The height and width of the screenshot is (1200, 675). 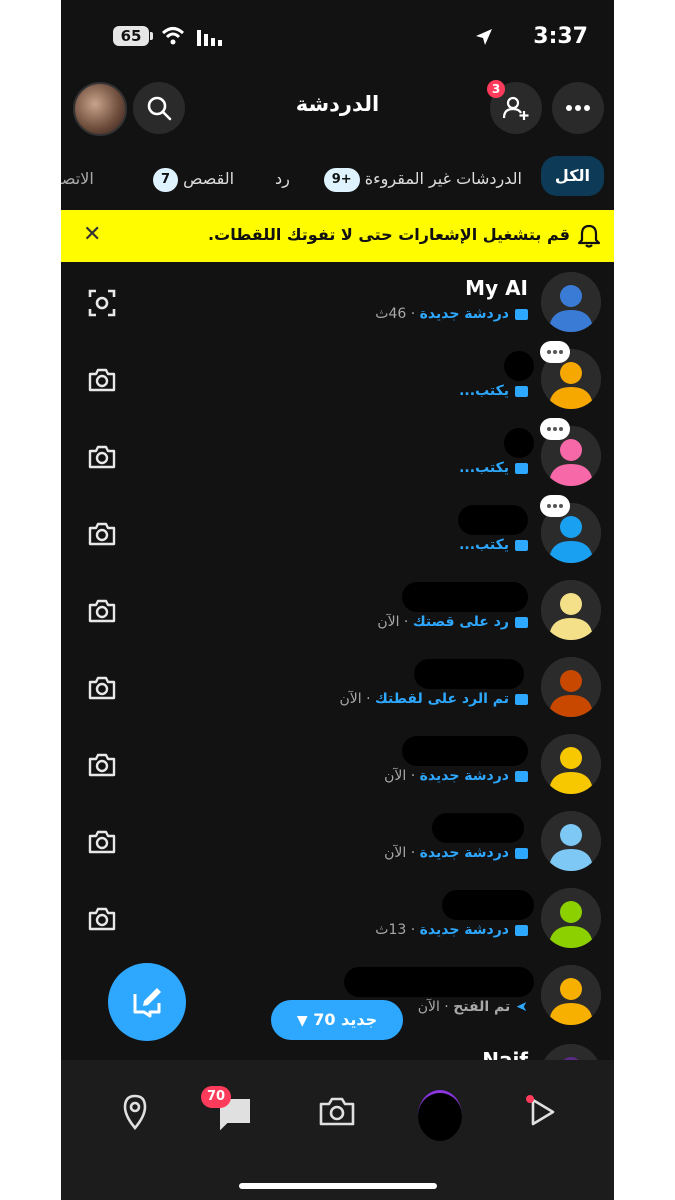 What do you see at coordinates (92, 235) in the screenshot?
I see `close-icon: ✕` at bounding box center [92, 235].